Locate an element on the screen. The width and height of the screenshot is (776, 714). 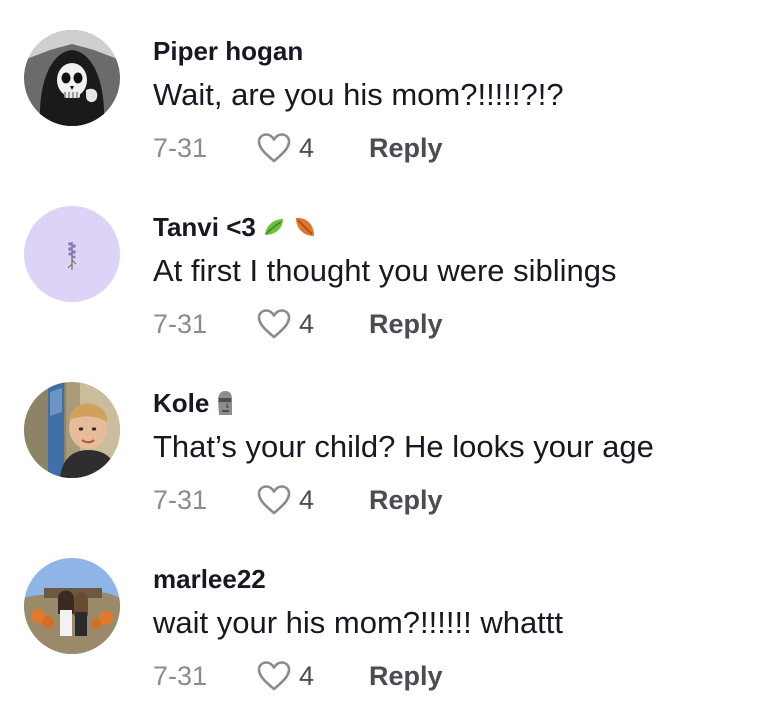
pumpkin-patch-avatar-image is located at coordinates (72, 606).